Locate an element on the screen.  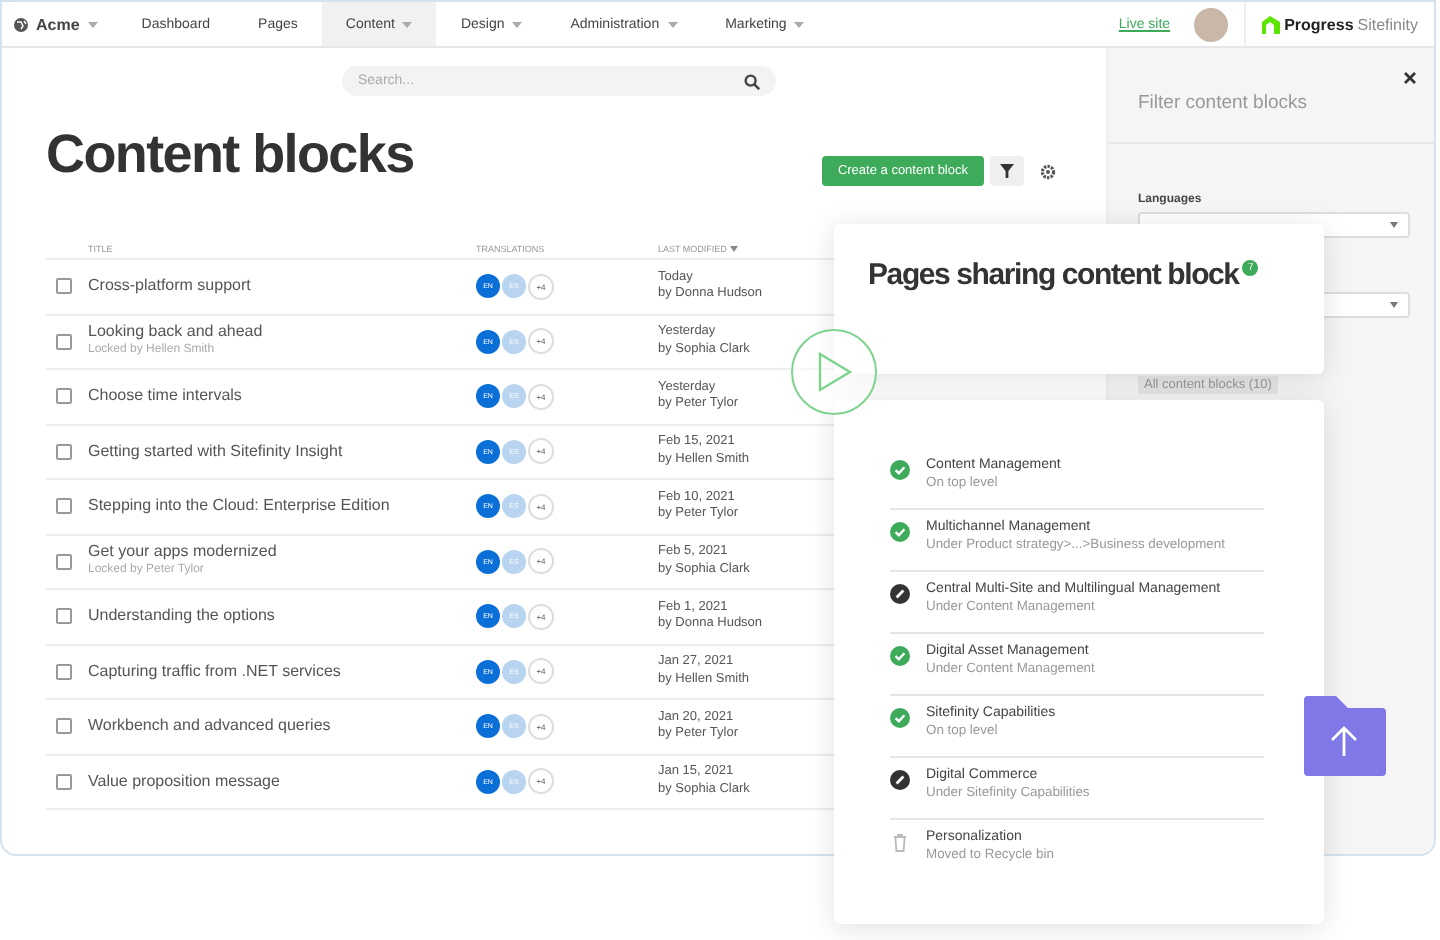
folder-upload-icon is located at coordinates (1344, 736).